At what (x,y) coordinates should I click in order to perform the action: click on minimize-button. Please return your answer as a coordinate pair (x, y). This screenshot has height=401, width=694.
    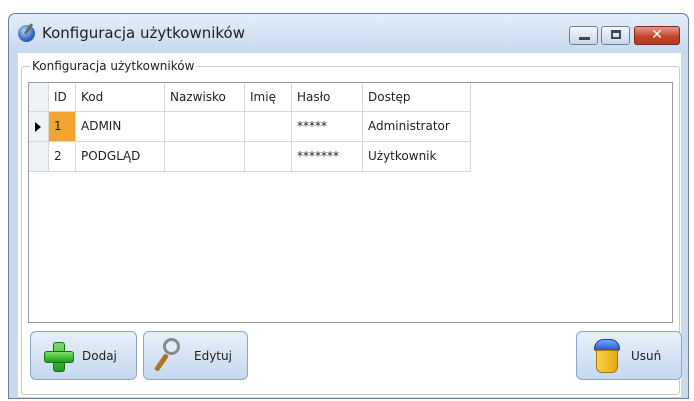
    Looking at the image, I should click on (583, 35).